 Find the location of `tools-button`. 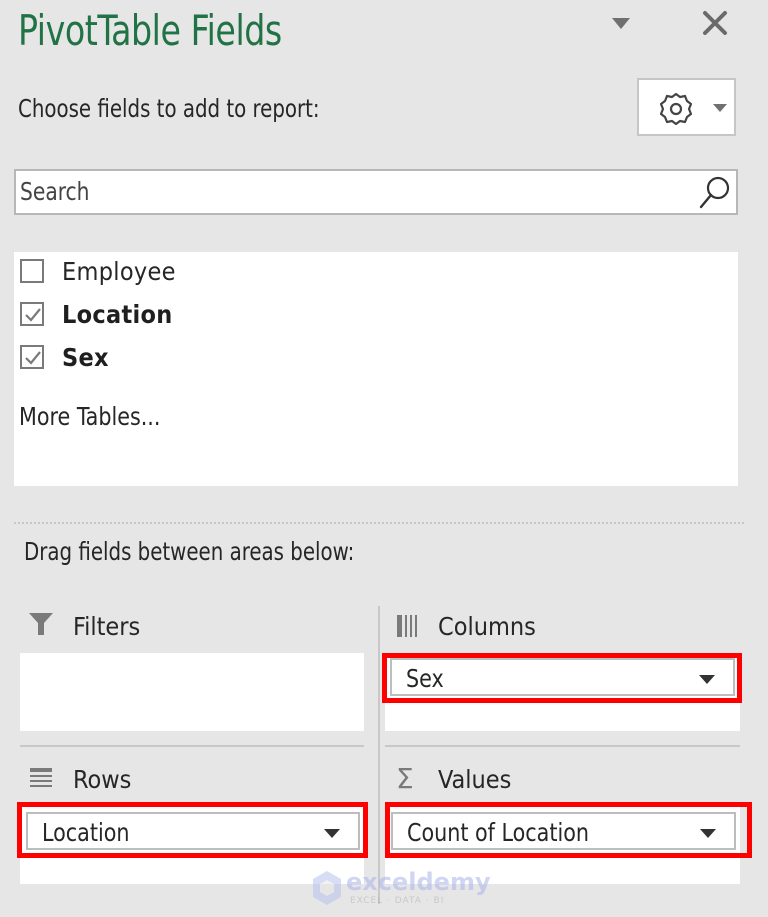

tools-button is located at coordinates (686, 107).